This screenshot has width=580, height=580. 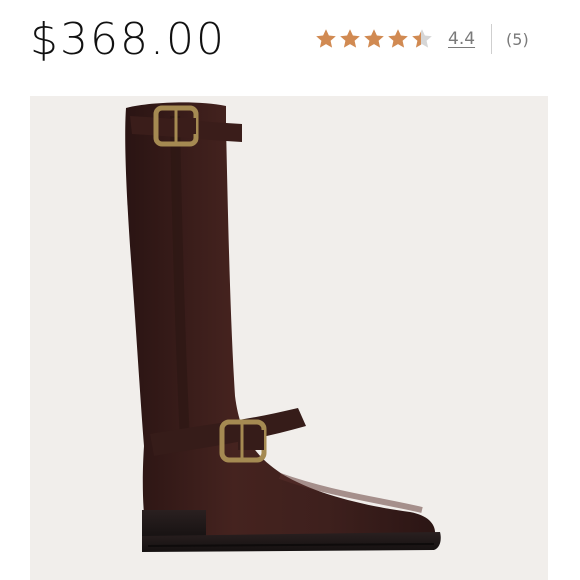 I want to click on partial-star-icon, so click(x=422, y=38).